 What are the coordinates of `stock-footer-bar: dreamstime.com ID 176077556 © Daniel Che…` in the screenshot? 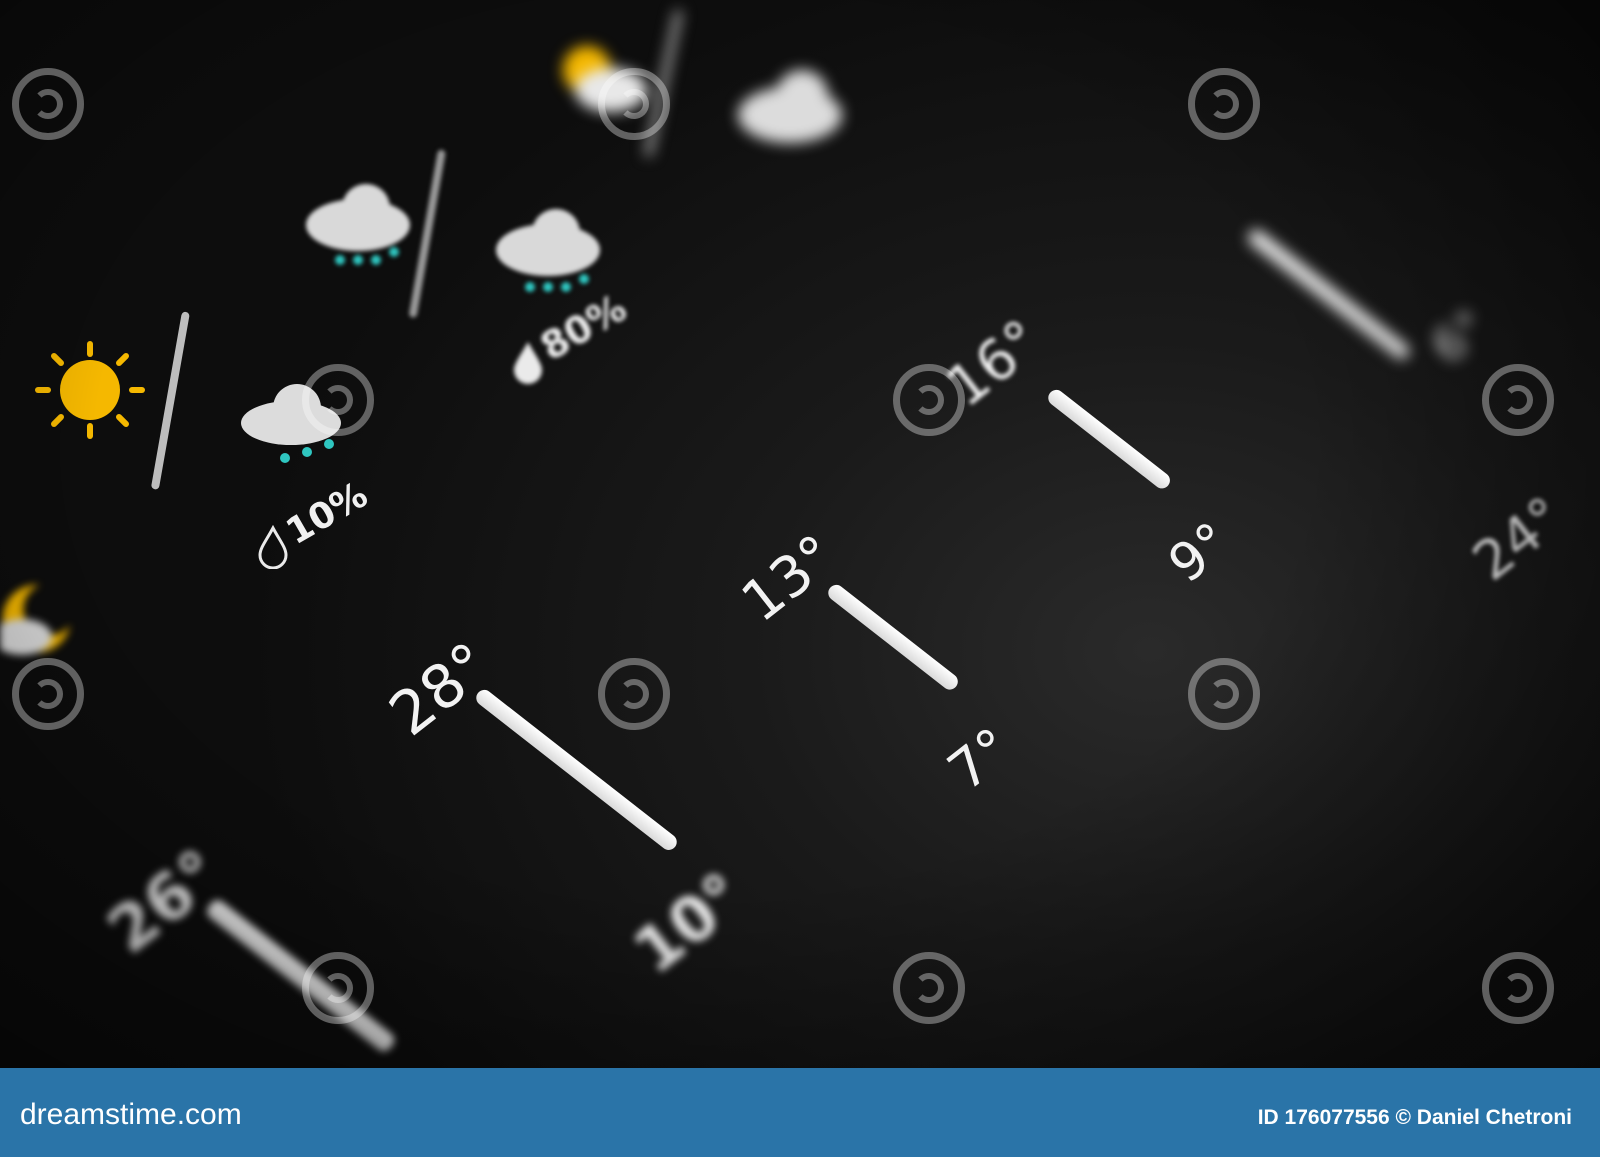 It's located at (800, 1112).